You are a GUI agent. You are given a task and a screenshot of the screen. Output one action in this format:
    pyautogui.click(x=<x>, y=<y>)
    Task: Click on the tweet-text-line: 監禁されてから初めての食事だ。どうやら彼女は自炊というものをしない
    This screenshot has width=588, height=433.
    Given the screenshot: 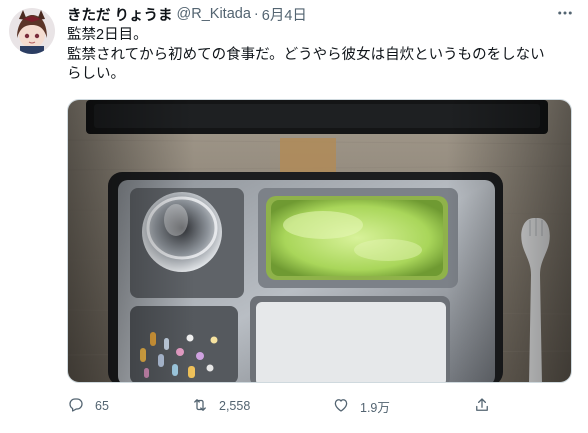 What is the action you would take?
    pyautogui.click(x=306, y=54)
    